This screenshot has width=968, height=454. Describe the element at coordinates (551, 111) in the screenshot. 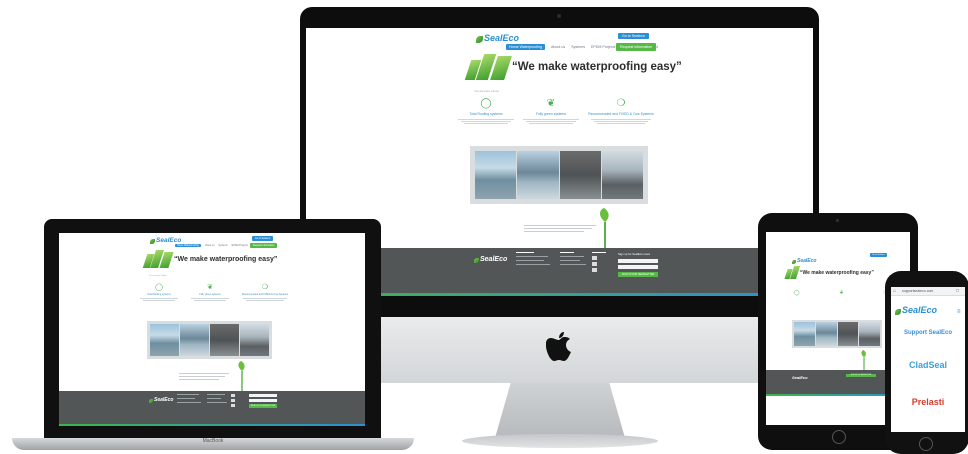

I see `feature-2: ❦ Fully green systems` at that location.